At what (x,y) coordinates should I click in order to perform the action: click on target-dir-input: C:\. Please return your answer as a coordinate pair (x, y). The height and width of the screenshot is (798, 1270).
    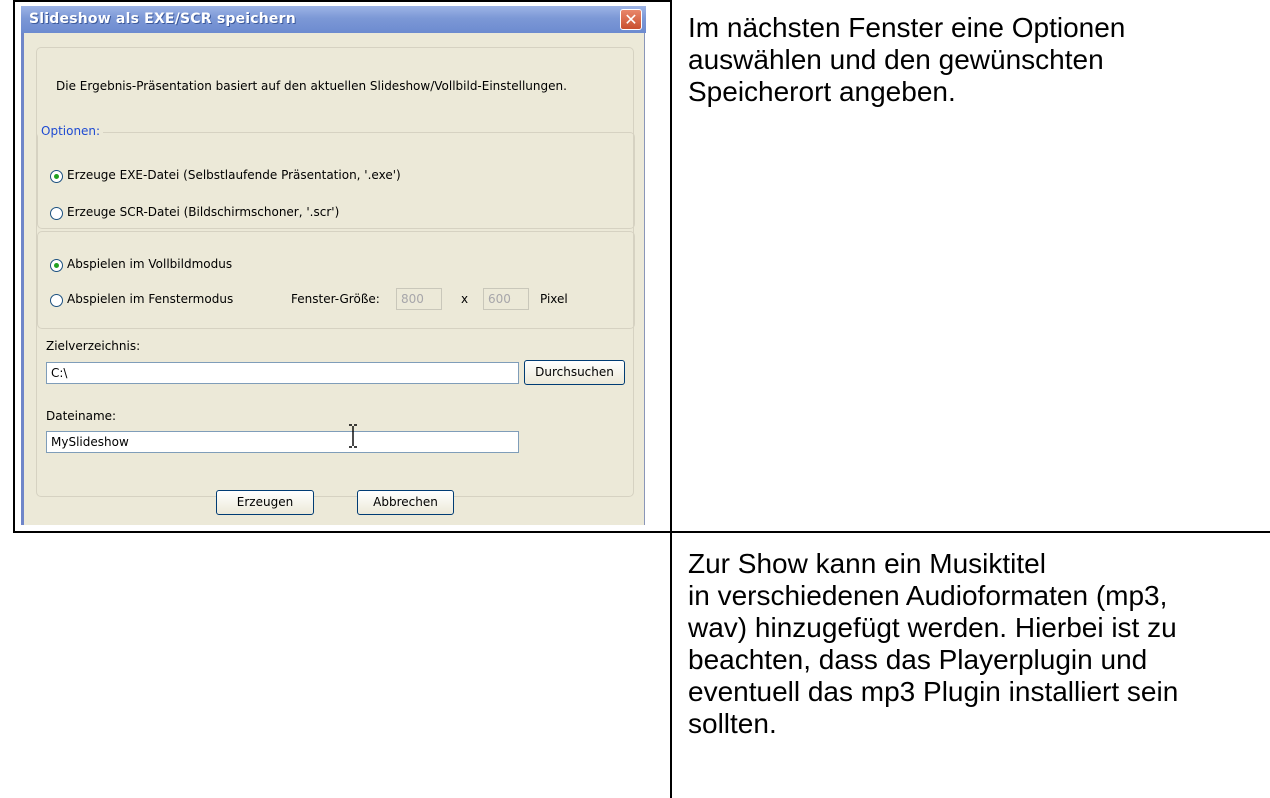
    Looking at the image, I should click on (282, 373).